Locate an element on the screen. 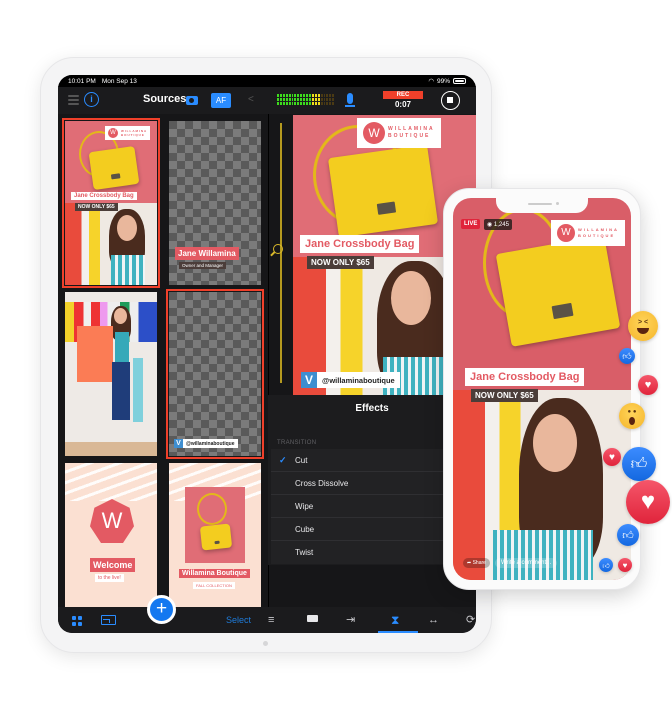 Image resolution: width=672 pixels, height=710 pixels. share-button: ➦ Share is located at coordinates (476, 563).